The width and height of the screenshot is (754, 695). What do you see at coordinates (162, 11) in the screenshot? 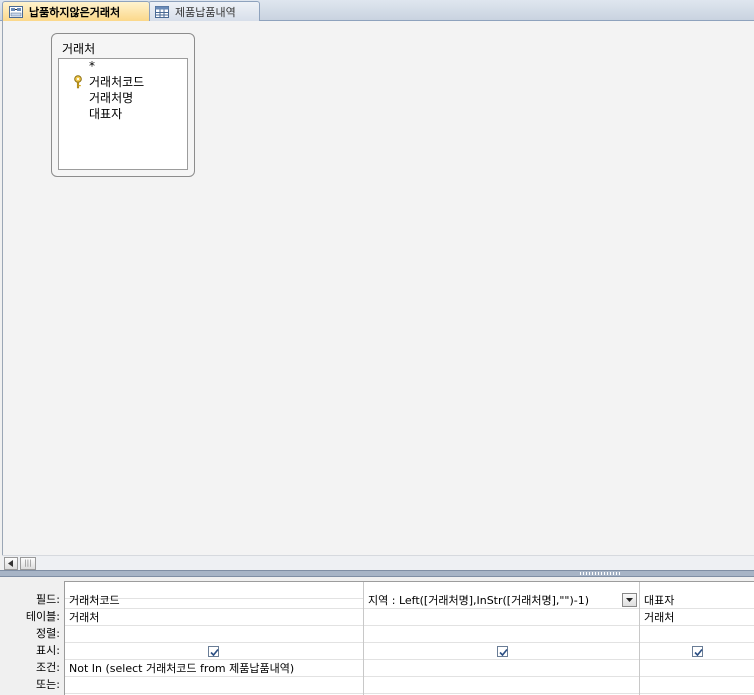
I see `table-icon` at bounding box center [162, 11].